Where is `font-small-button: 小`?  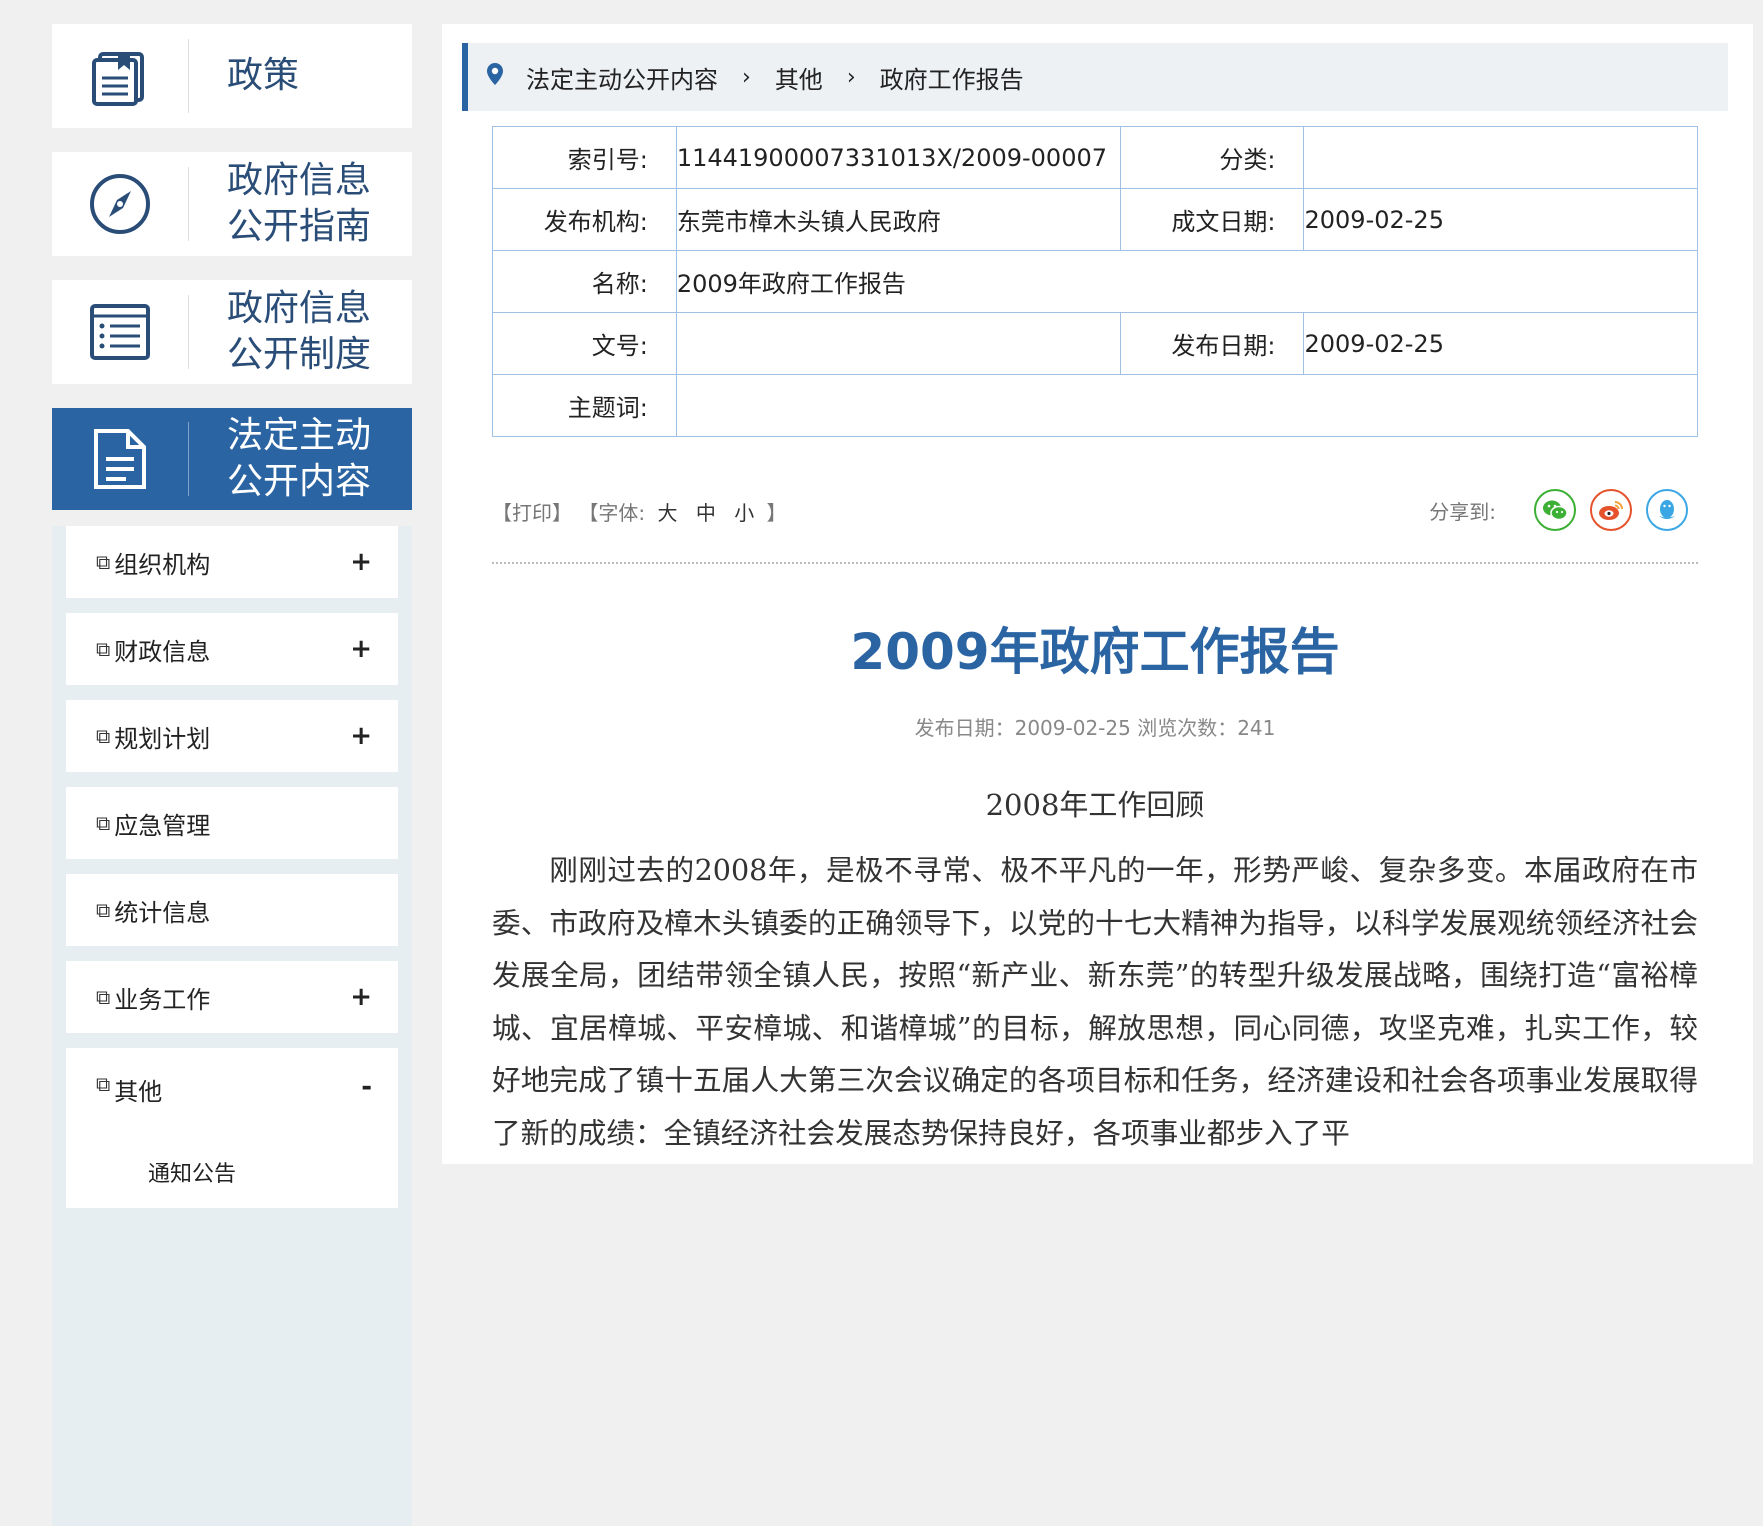 font-small-button: 小 is located at coordinates (744, 513).